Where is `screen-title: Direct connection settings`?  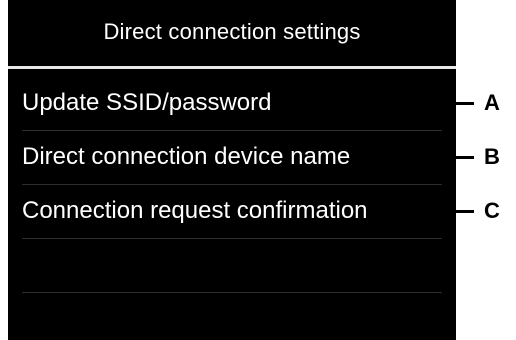 screen-title: Direct connection settings is located at coordinates (232, 31).